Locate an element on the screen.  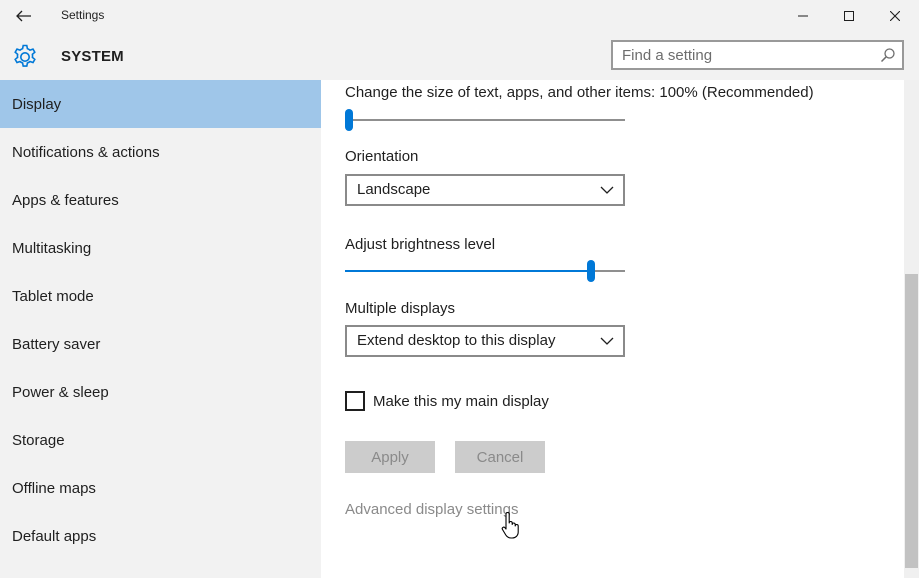
orientation-label: Orientation is located at coordinates (382, 156).